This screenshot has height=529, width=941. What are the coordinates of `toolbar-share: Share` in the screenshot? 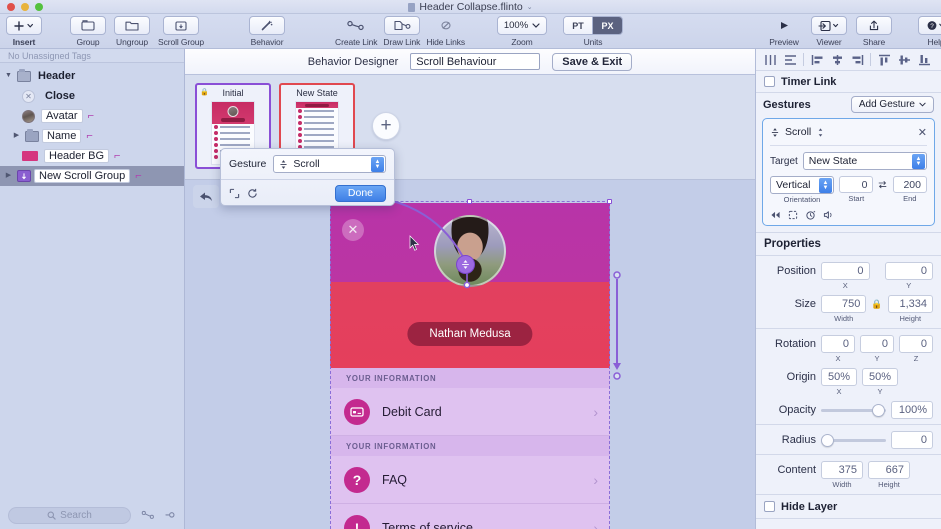 It's located at (874, 30).